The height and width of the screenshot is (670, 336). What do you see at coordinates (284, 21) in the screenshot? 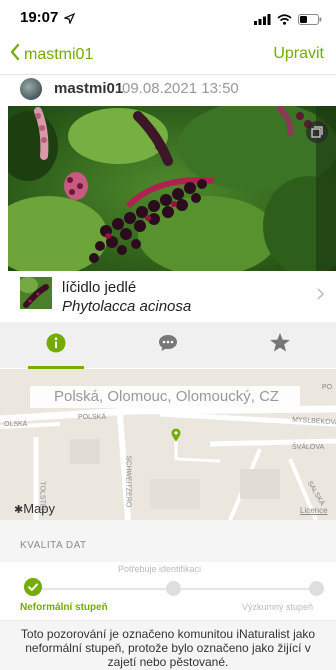
I see `wifi-icon` at bounding box center [284, 21].